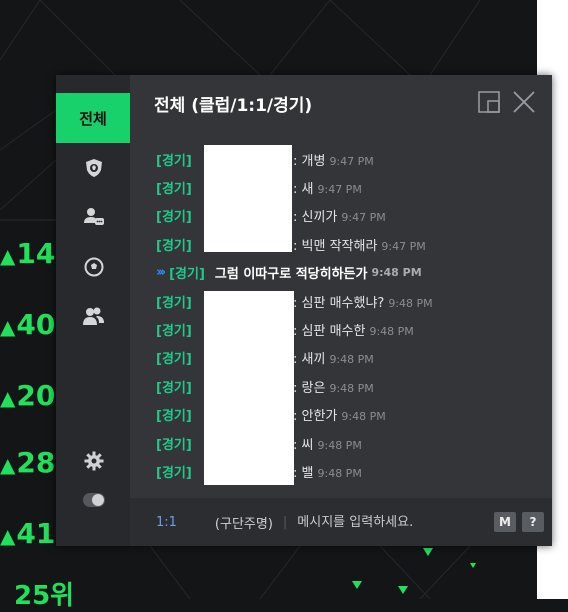  I want to click on chat-mode-selector: 1:1, so click(166, 522).